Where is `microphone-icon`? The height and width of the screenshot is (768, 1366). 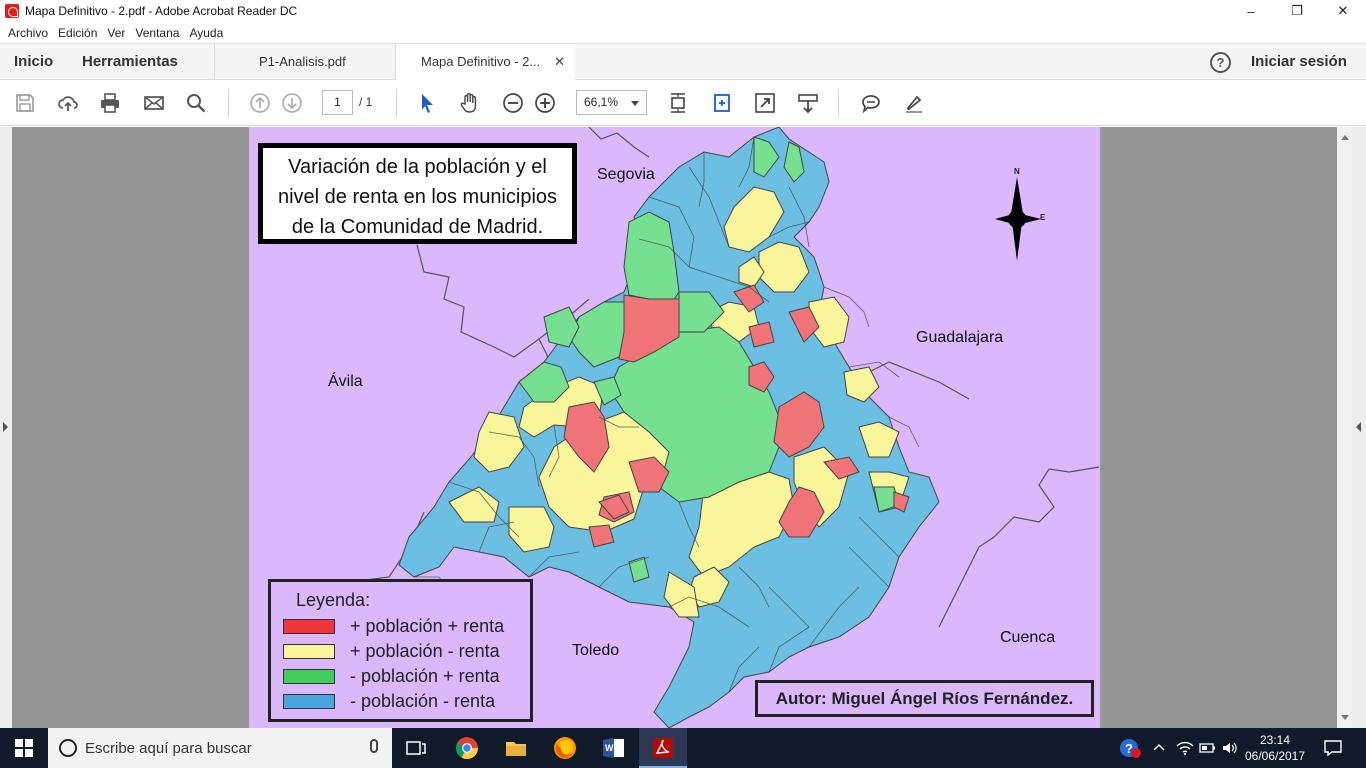 microphone-icon is located at coordinates (374, 746).